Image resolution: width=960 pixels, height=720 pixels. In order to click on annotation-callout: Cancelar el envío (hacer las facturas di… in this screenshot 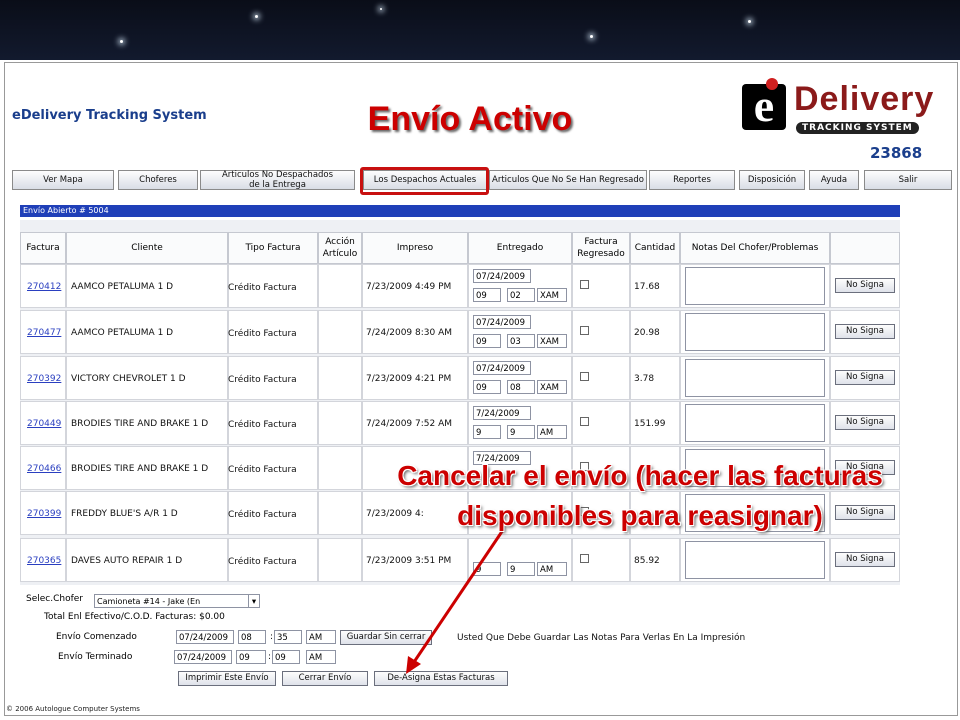, I will do `click(640, 495)`.